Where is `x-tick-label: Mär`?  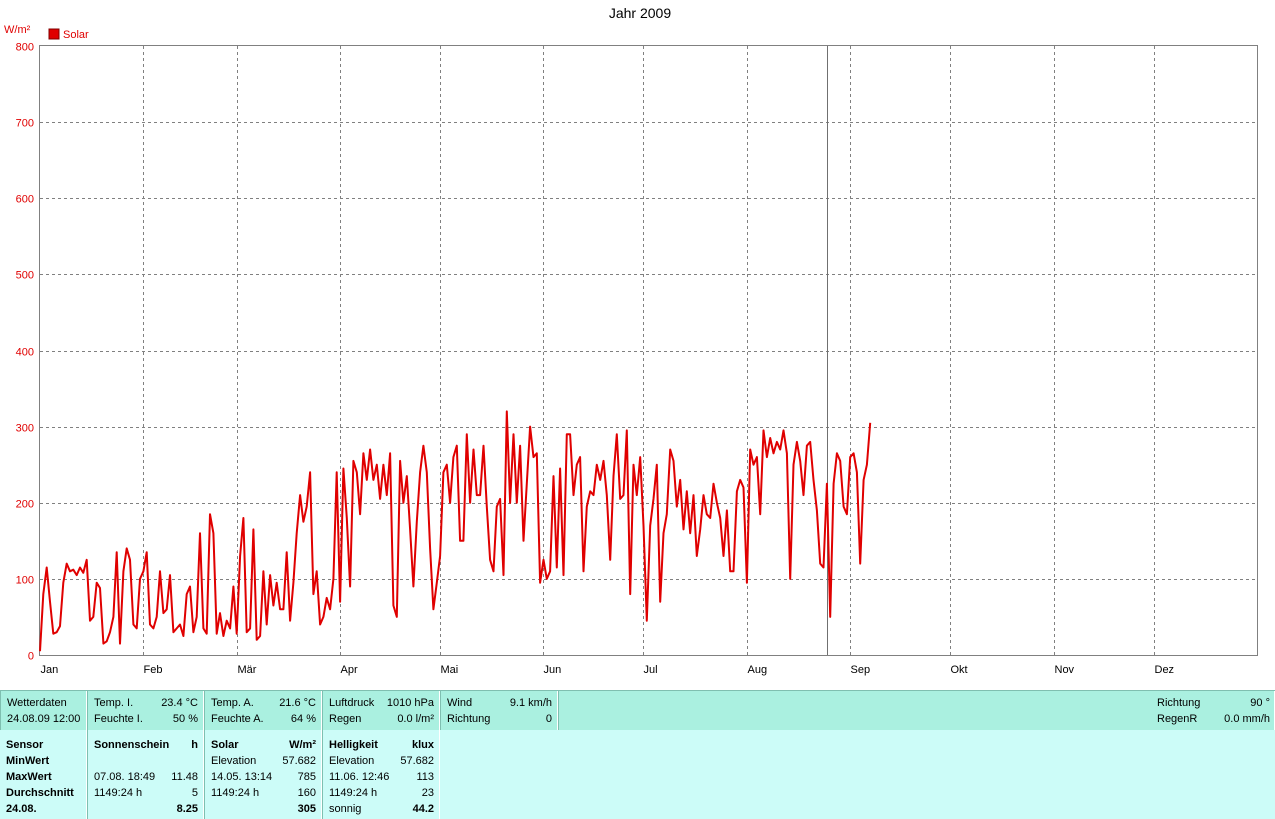 x-tick-label: Mär is located at coordinates (247, 670).